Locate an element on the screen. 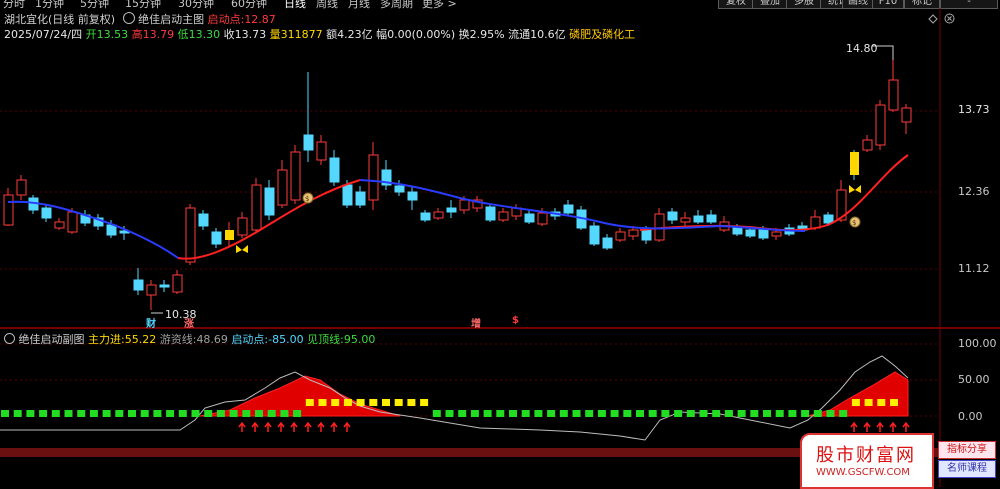 This screenshot has width=1000, height=489. moneybag-icon: $ is located at coordinates (308, 198).